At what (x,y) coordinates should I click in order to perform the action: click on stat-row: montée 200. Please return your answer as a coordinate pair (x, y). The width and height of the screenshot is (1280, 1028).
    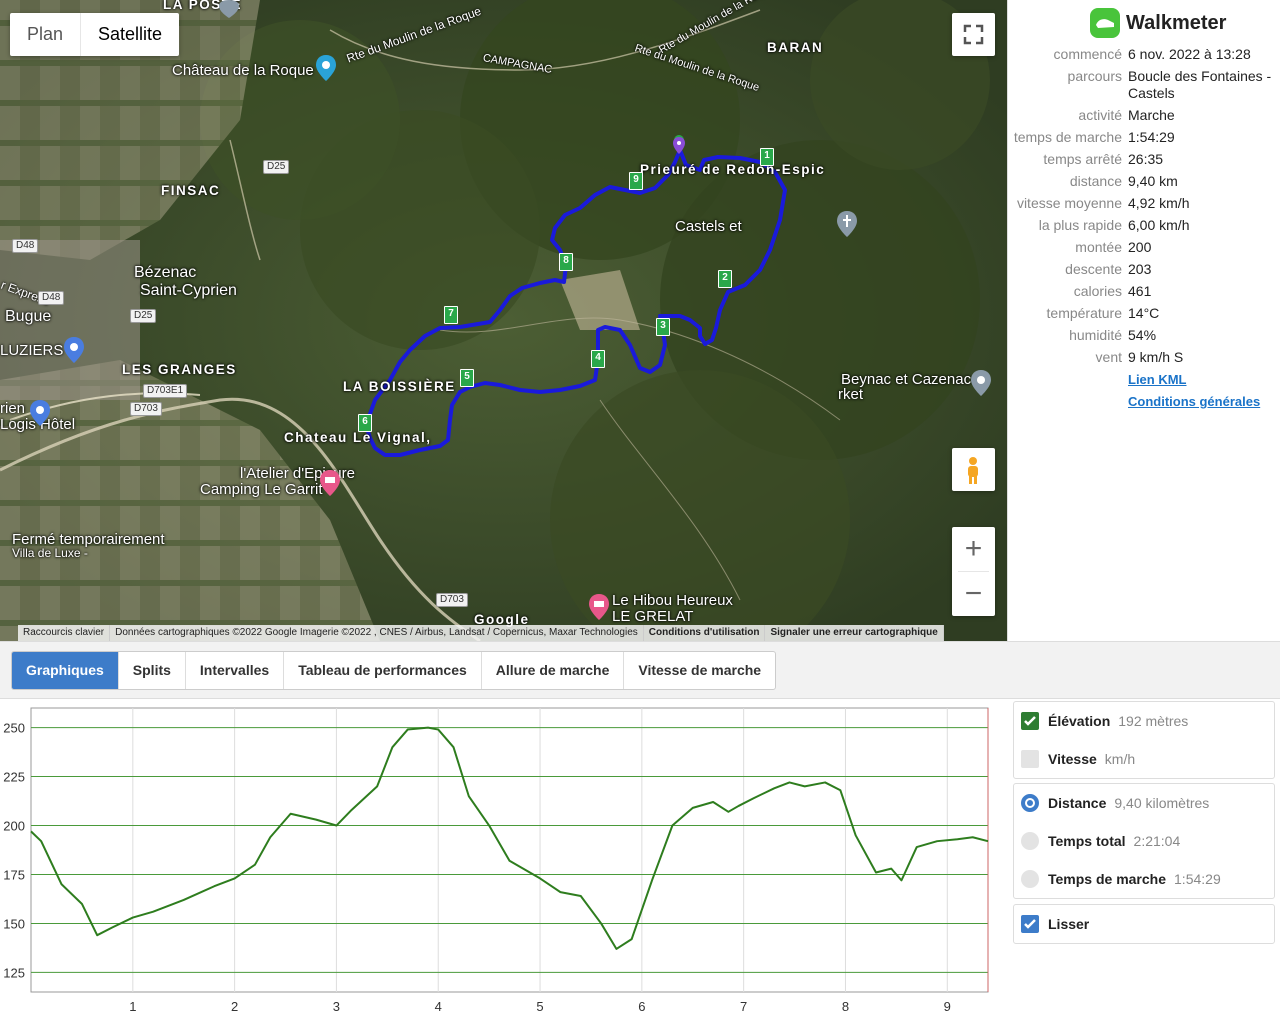
    Looking at the image, I should click on (1144, 247).